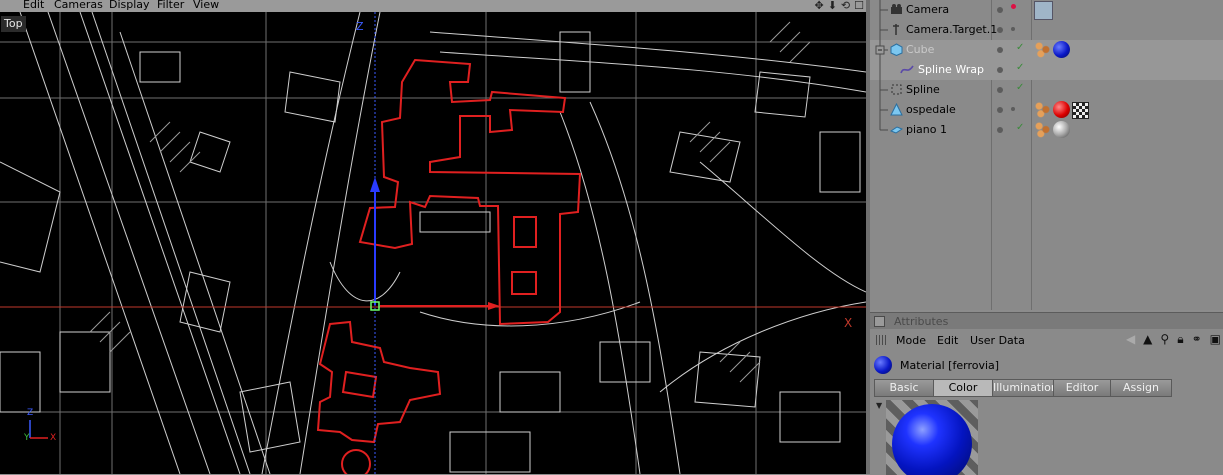 Image resolution: width=1223 pixels, height=475 pixels. I want to click on attributes-title: Attributes, so click(921, 321).